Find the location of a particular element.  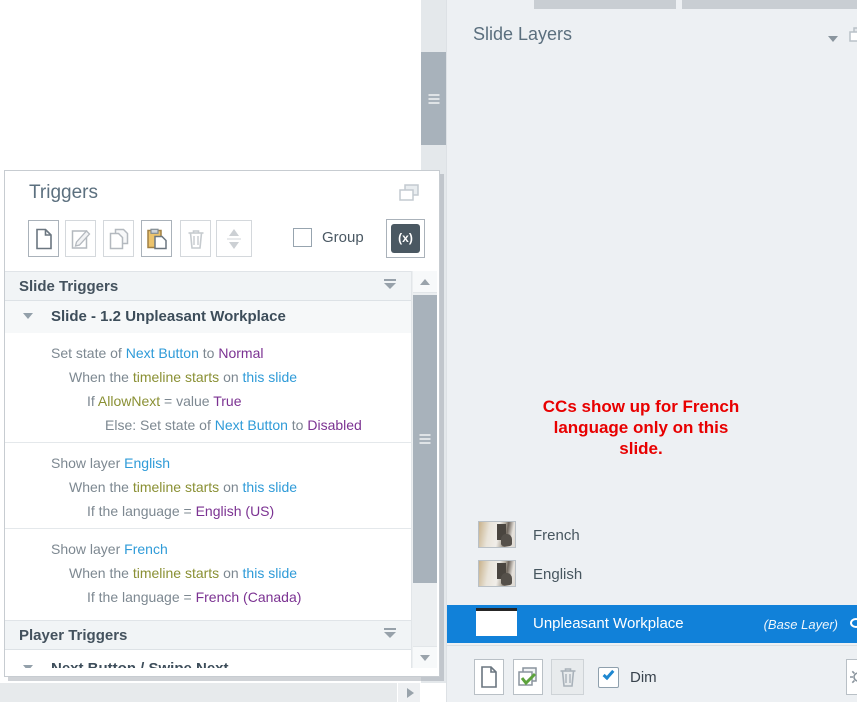

triggers-scrollbar is located at coordinates (424, 469).